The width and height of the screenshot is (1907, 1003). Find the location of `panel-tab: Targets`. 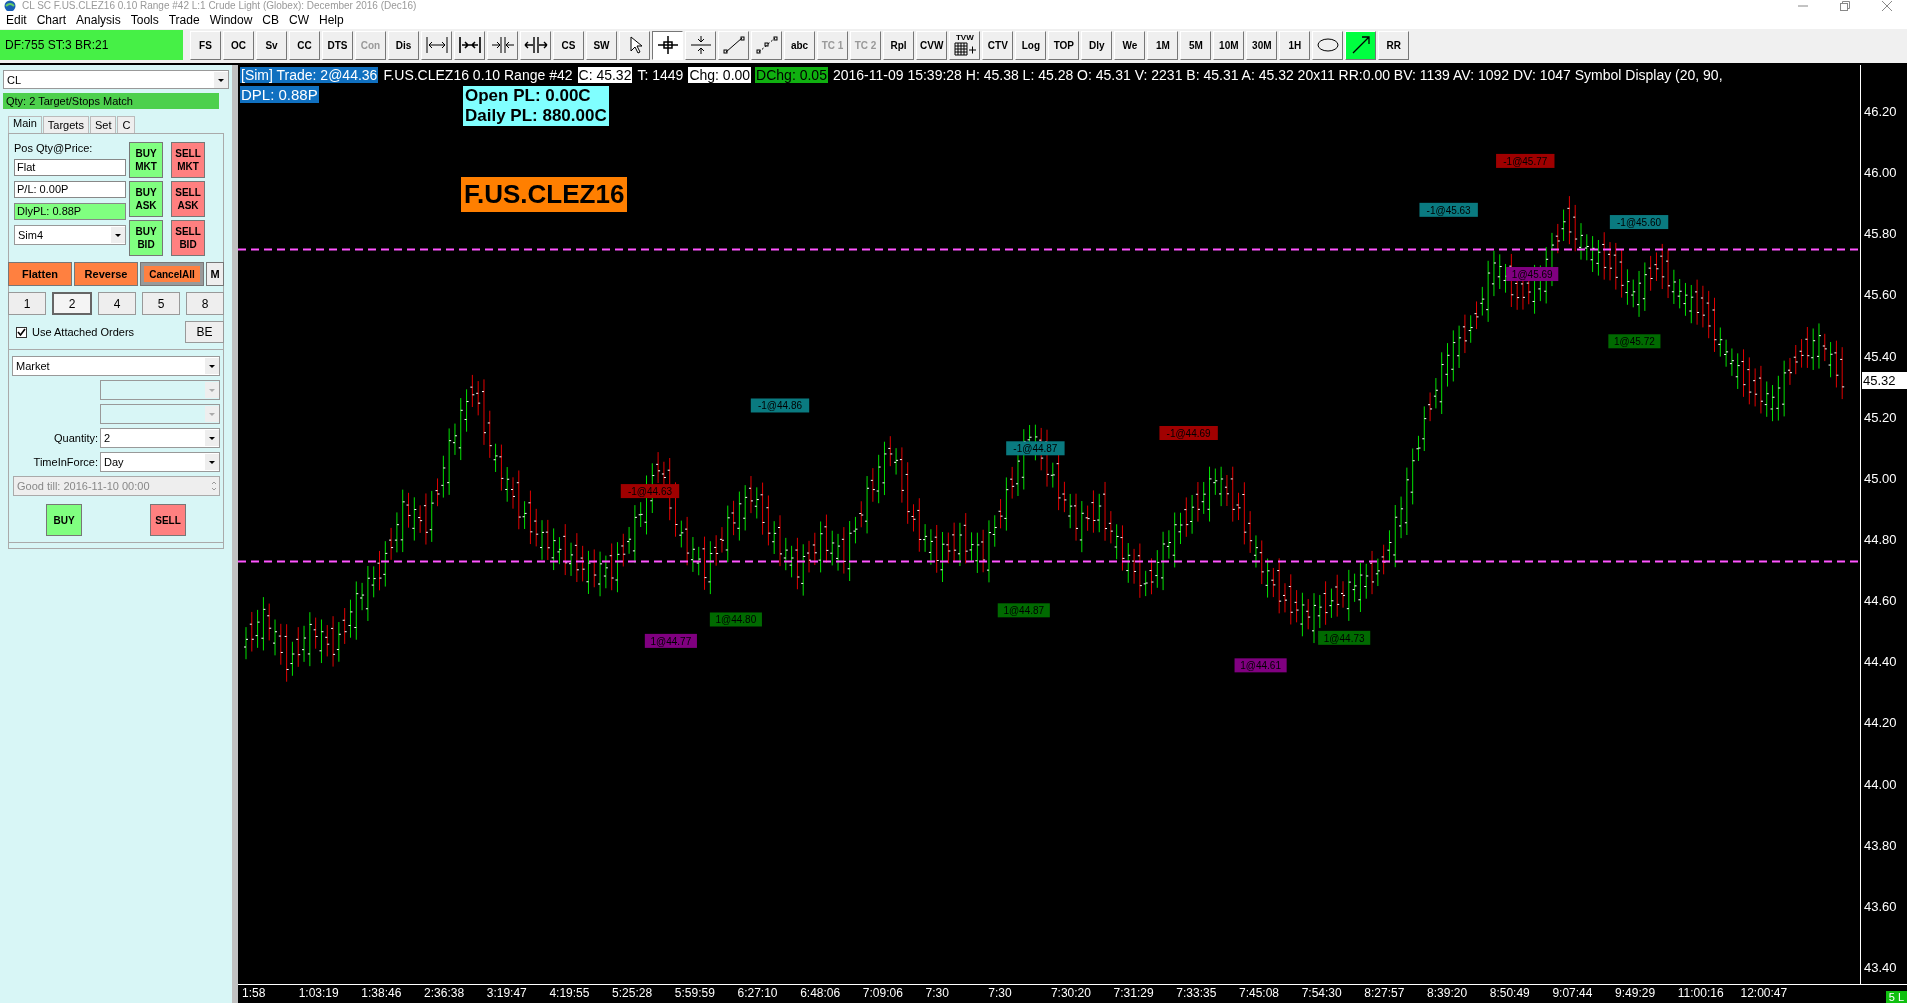

panel-tab: Targets is located at coordinates (65, 124).